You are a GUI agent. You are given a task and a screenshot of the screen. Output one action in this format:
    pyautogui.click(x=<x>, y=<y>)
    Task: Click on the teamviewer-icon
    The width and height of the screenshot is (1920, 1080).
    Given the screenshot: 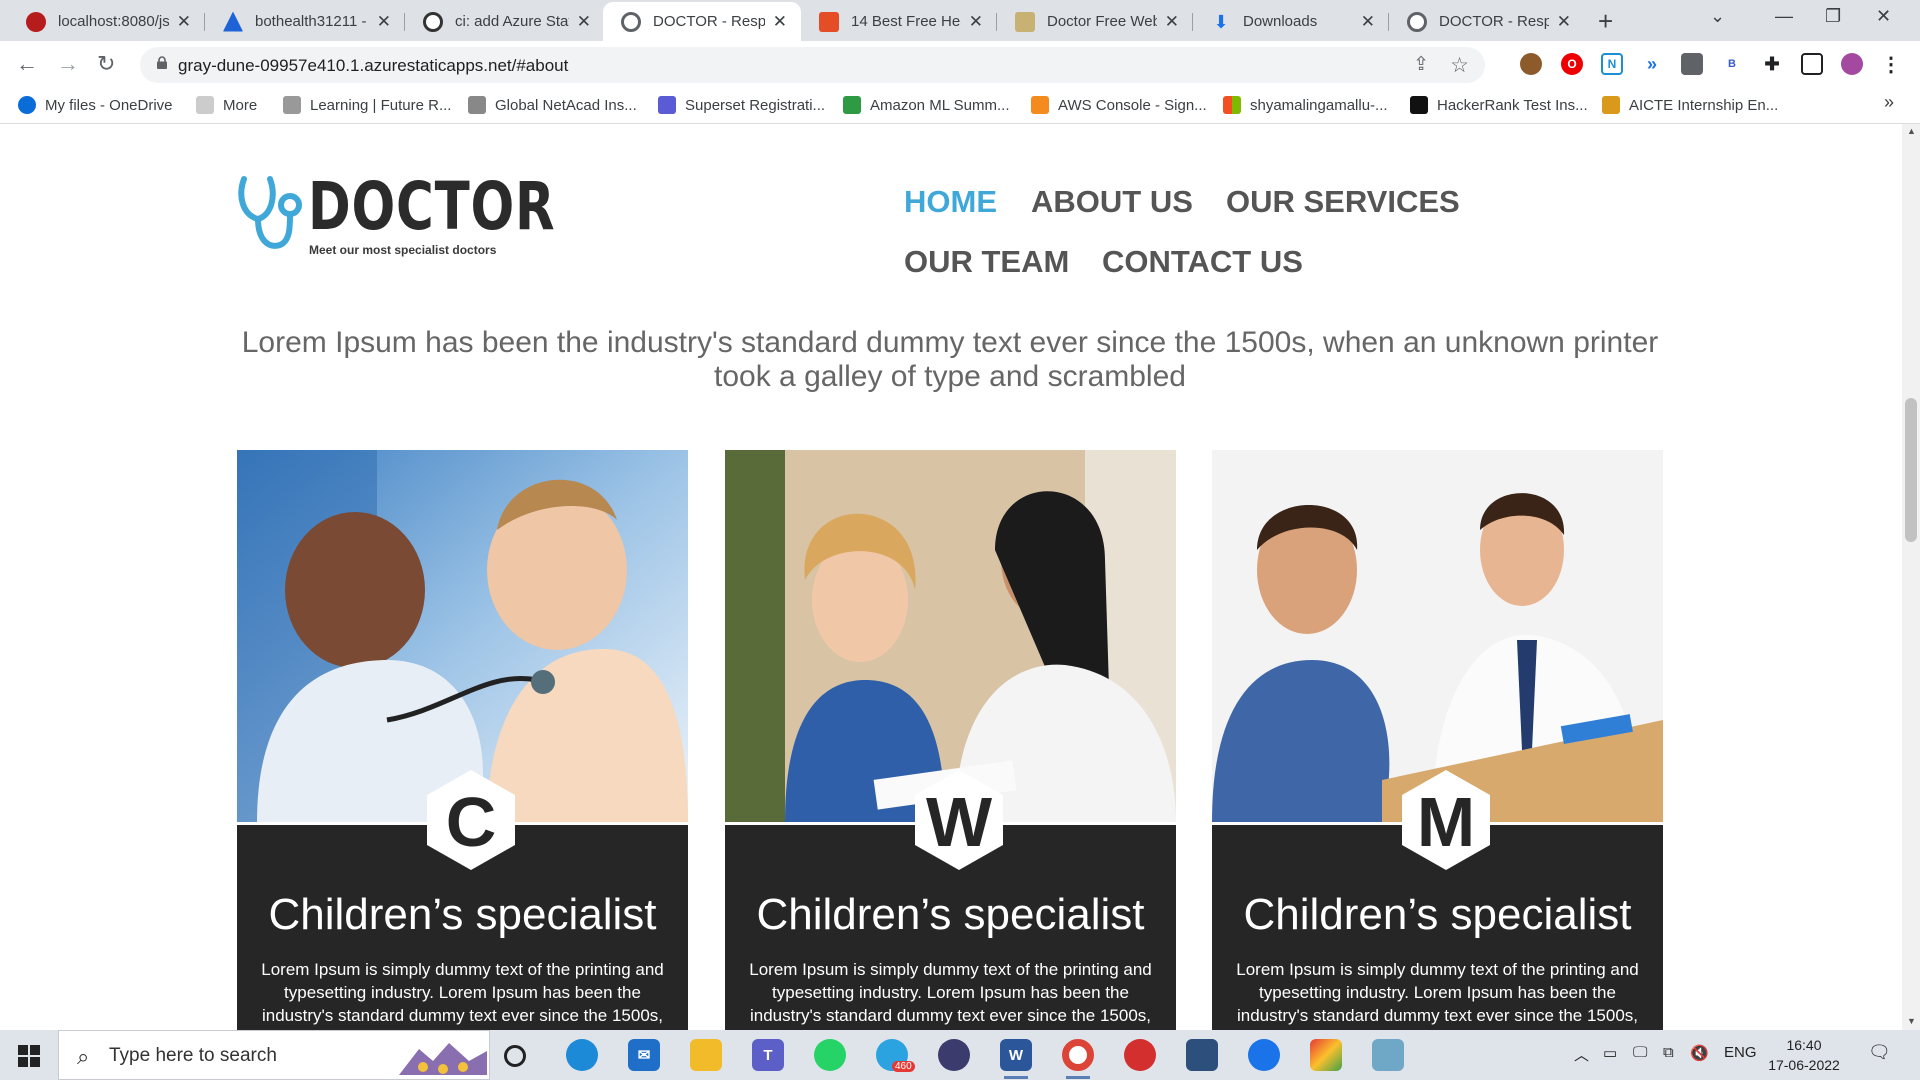 What is the action you would take?
    pyautogui.click(x=1264, y=1055)
    